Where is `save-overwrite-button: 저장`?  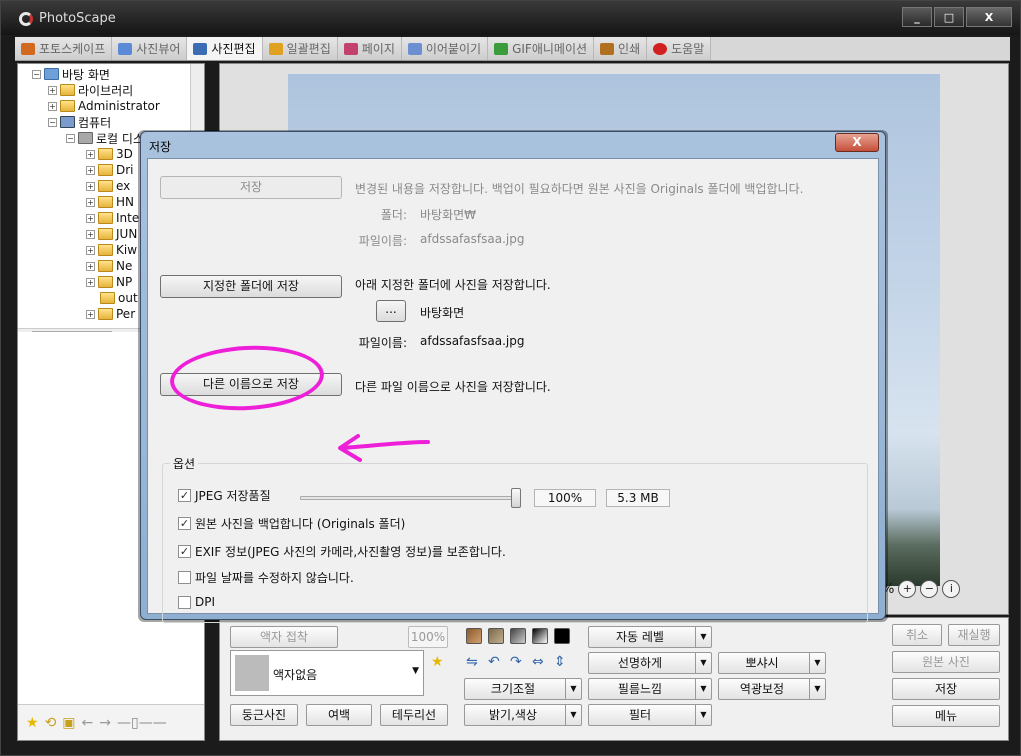 save-overwrite-button: 저장 is located at coordinates (251, 187).